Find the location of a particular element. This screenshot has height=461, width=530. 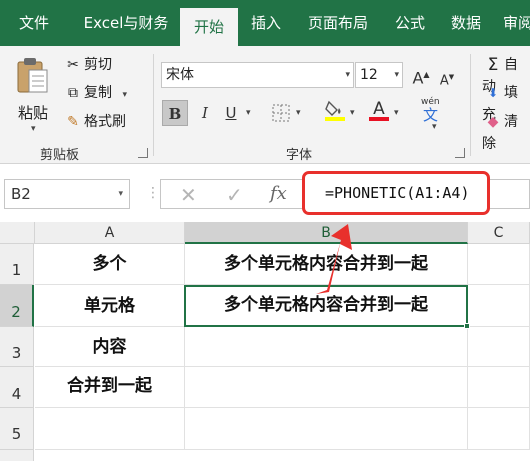

italic-button: I is located at coordinates (205, 113).